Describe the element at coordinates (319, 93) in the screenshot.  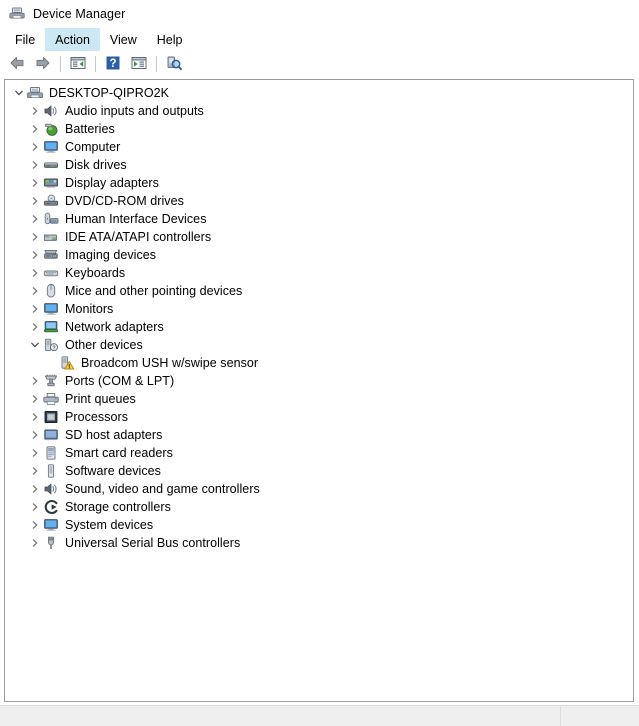
I see `tree-item-root: DESKTOP-QIPRO2K` at that location.